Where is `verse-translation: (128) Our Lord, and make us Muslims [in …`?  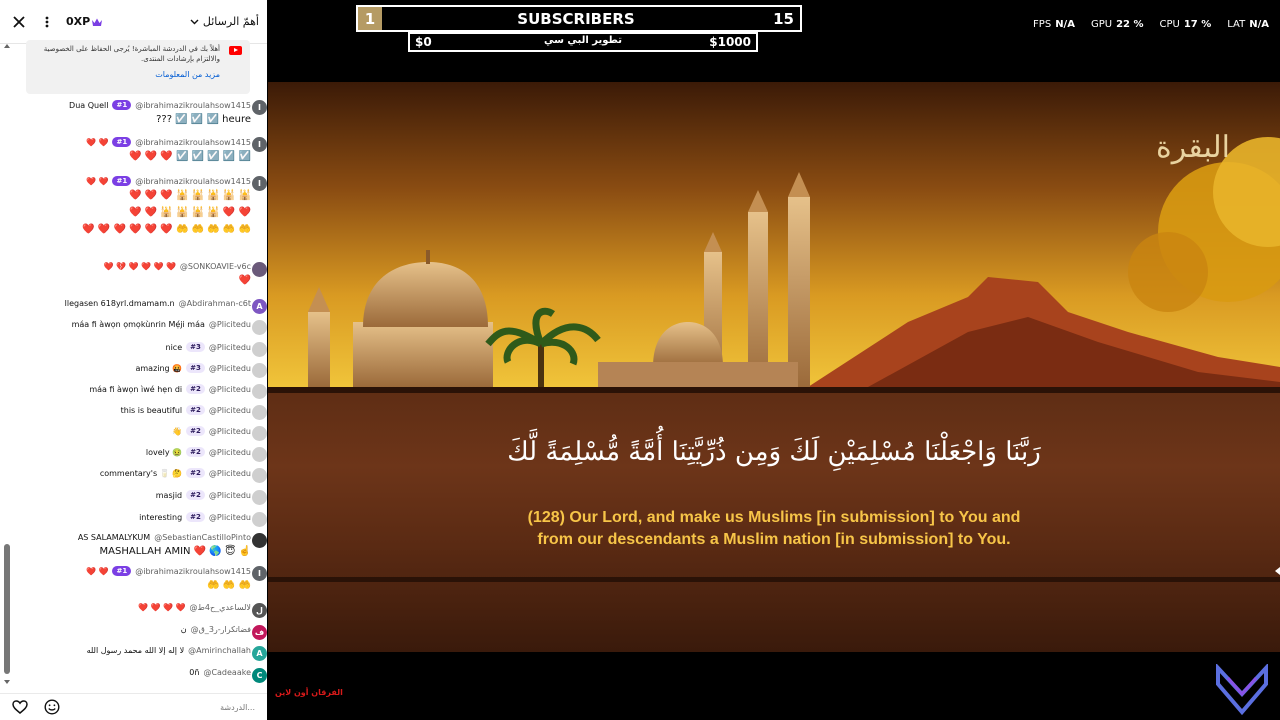 verse-translation: (128) Our Lord, and make us Muslims [in … is located at coordinates (774, 529).